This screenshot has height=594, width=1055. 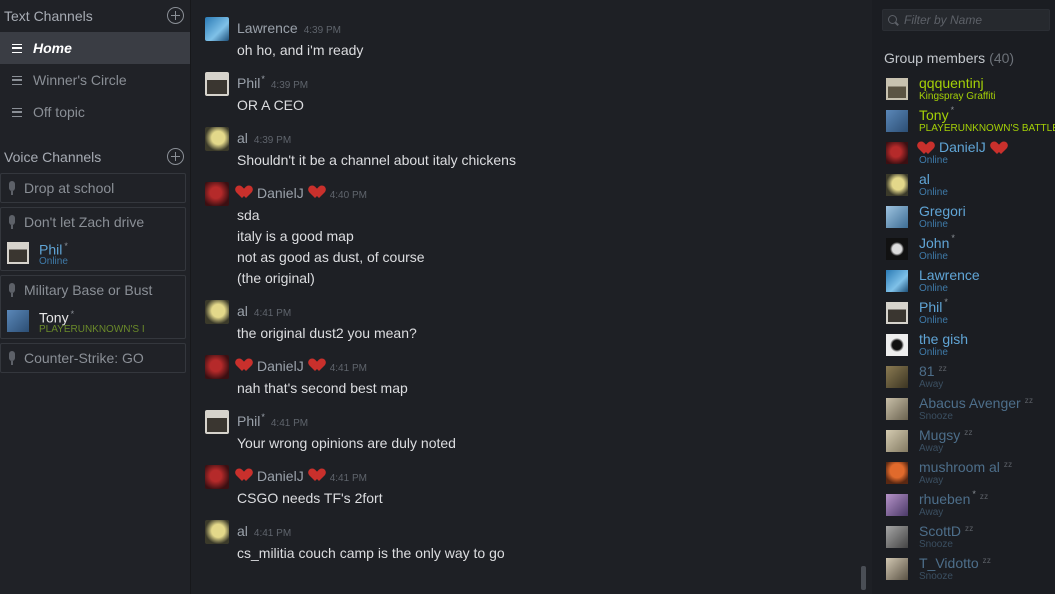 I want to click on voice-channel-drop-at-school: Drop at school, so click(x=93, y=188).